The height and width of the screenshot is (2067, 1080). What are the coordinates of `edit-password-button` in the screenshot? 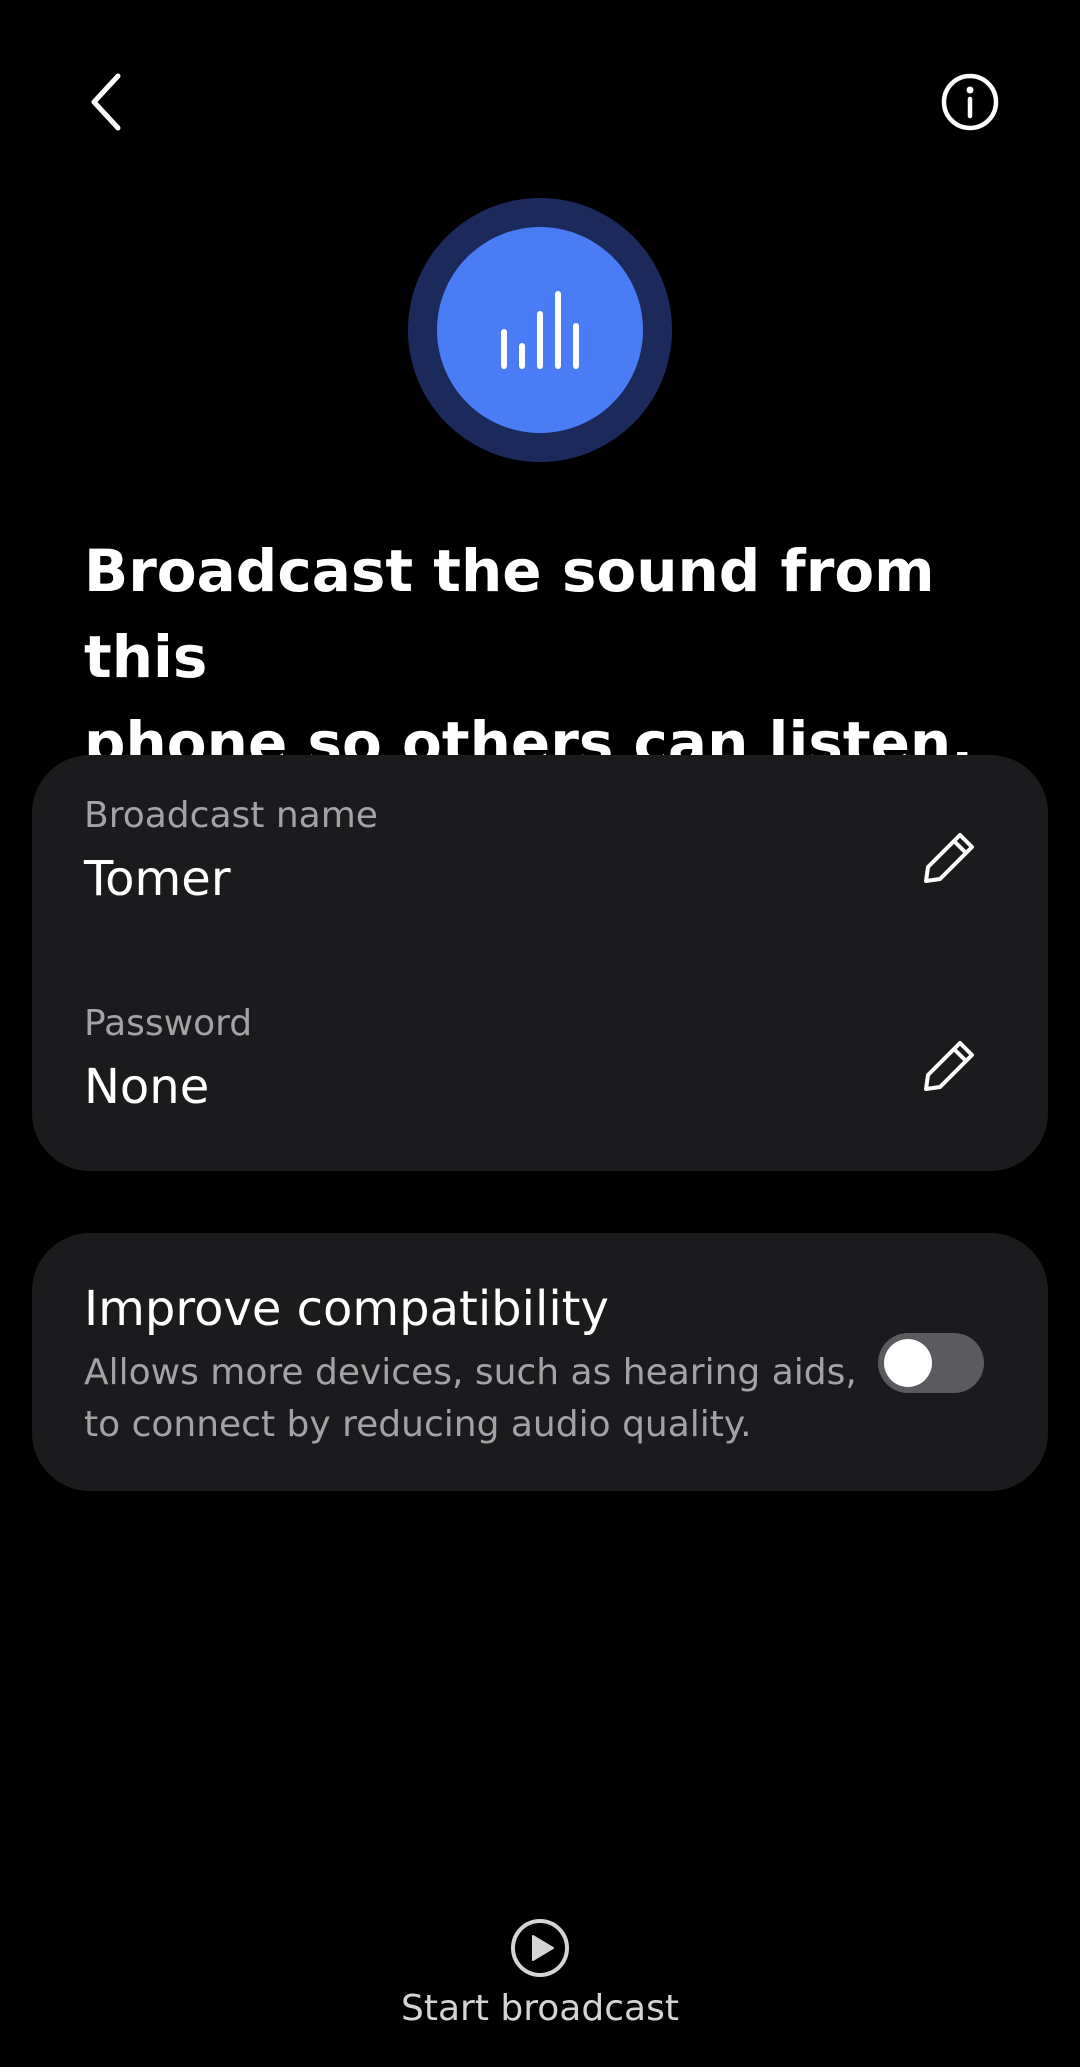 It's located at (950, 1065).